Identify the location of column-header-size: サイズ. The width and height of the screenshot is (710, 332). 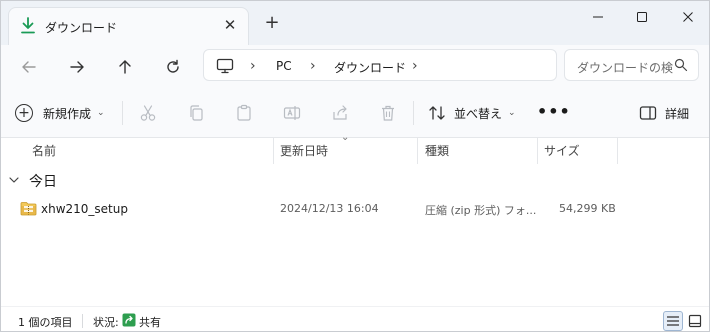
(562, 151).